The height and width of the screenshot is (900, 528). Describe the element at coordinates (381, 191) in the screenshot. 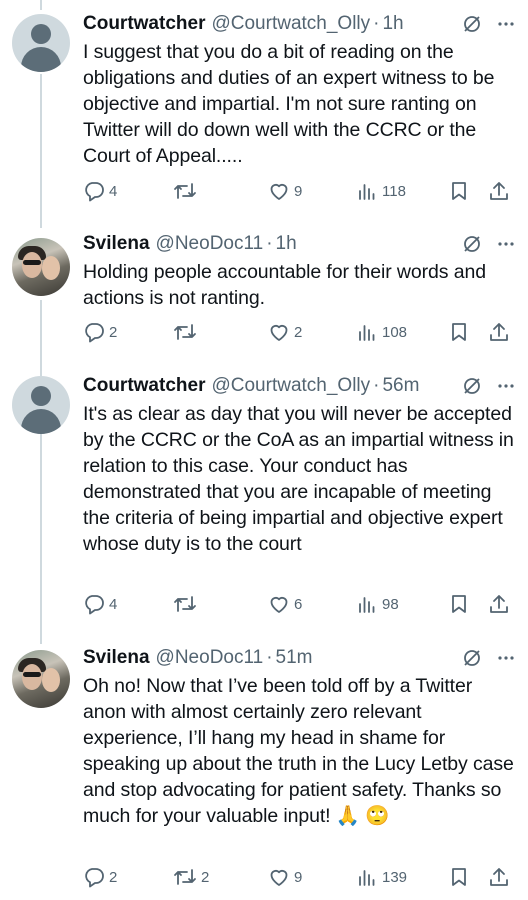

I see `views-button: 118` at that location.